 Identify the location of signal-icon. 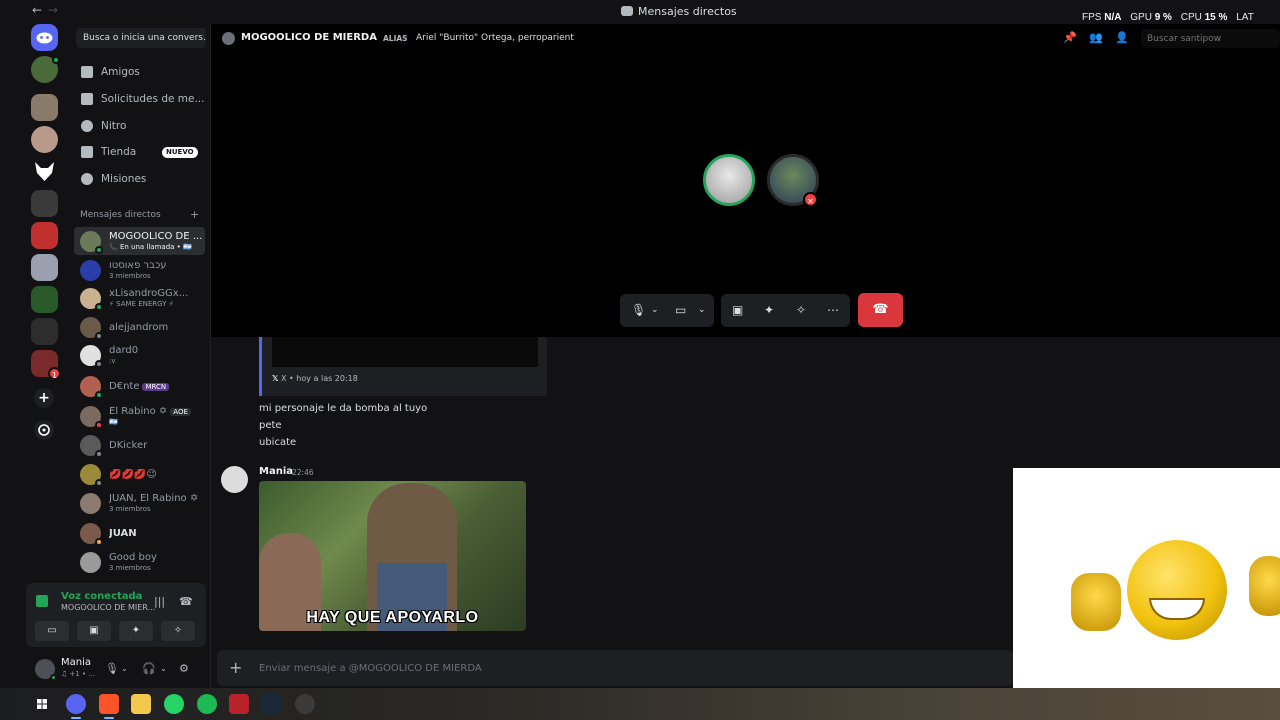
(42, 601).